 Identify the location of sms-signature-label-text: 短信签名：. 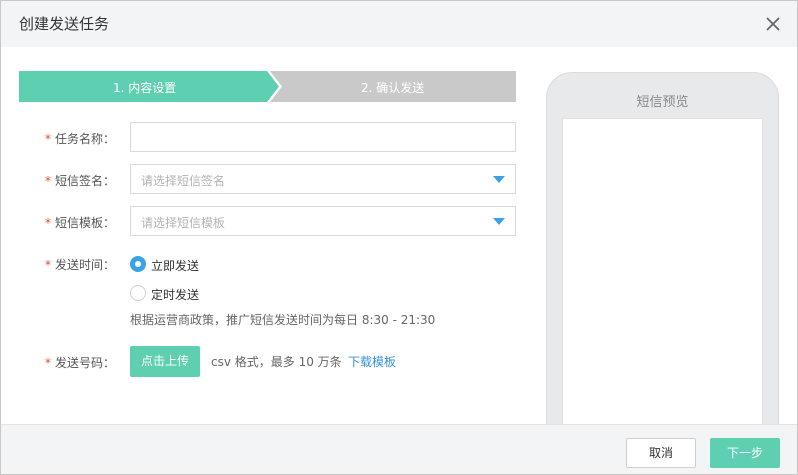
(85, 181).